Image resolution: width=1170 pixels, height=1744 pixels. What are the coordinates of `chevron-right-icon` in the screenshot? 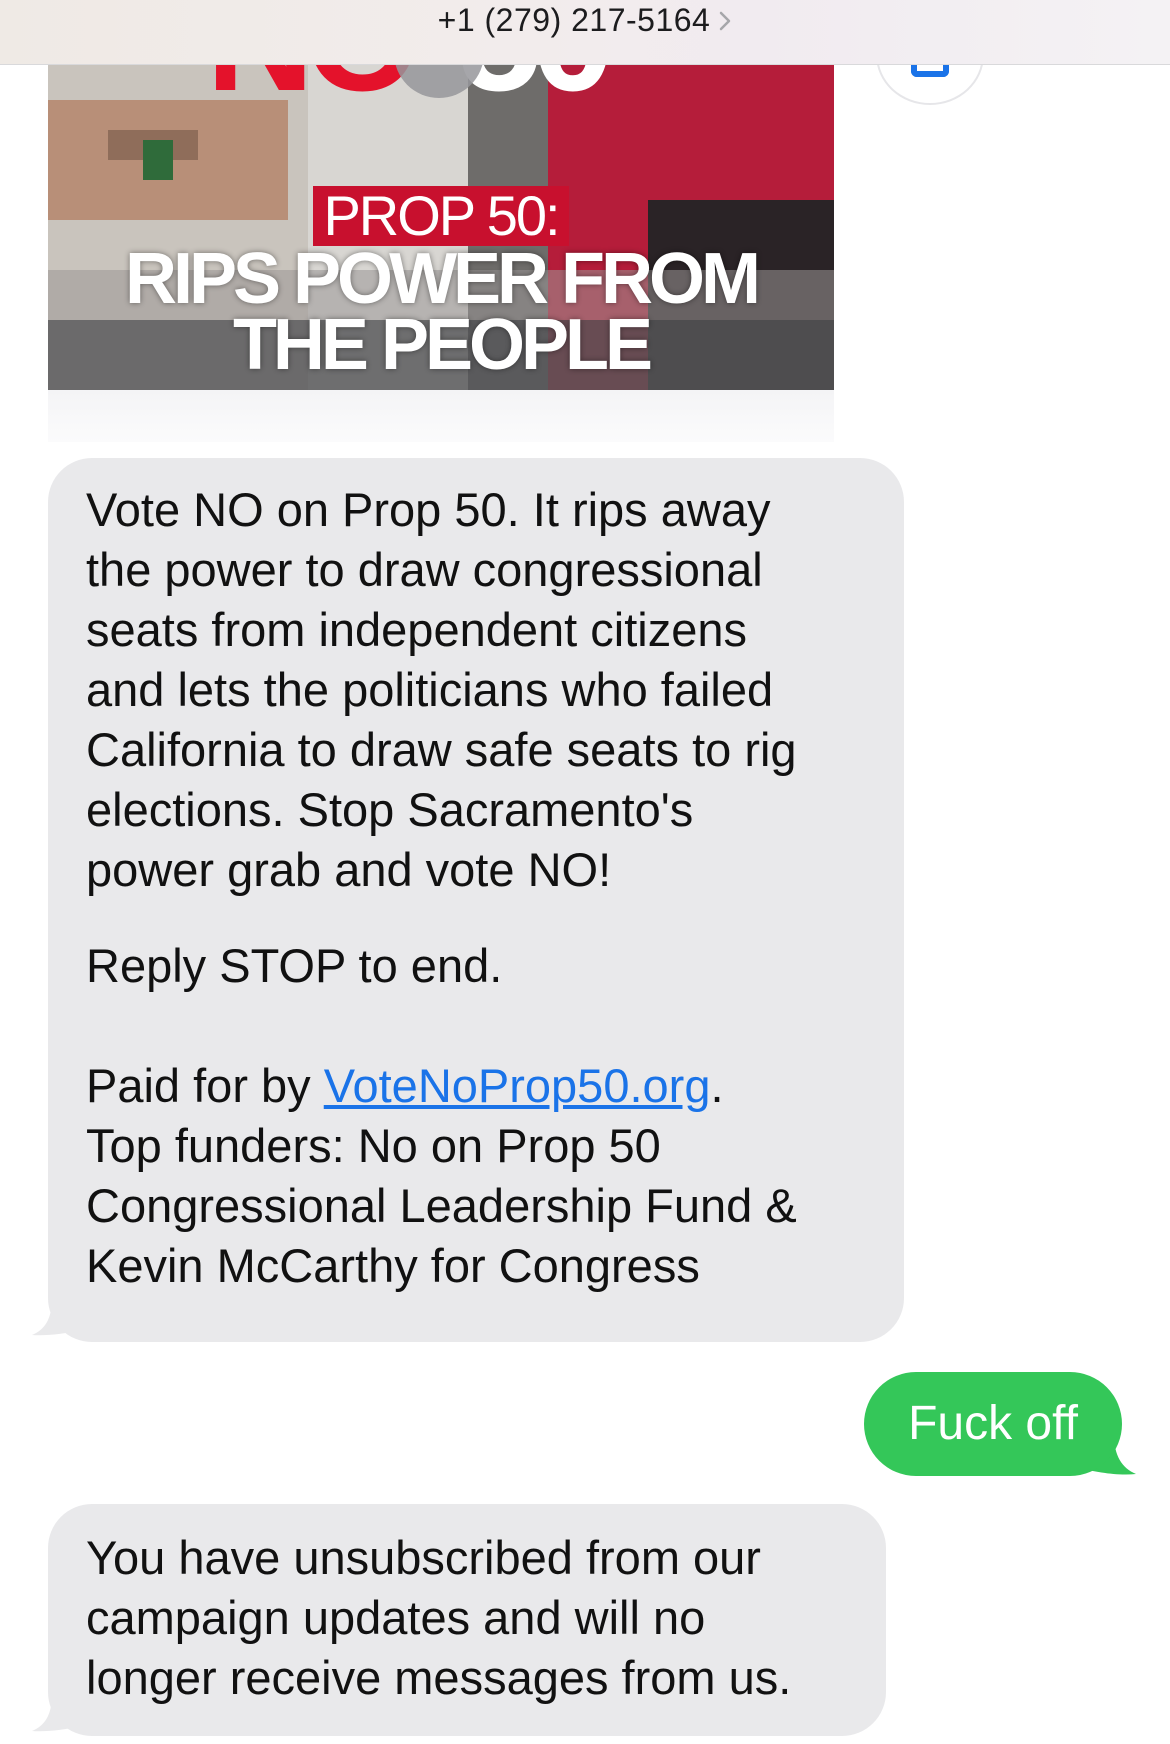 It's located at (725, 21).